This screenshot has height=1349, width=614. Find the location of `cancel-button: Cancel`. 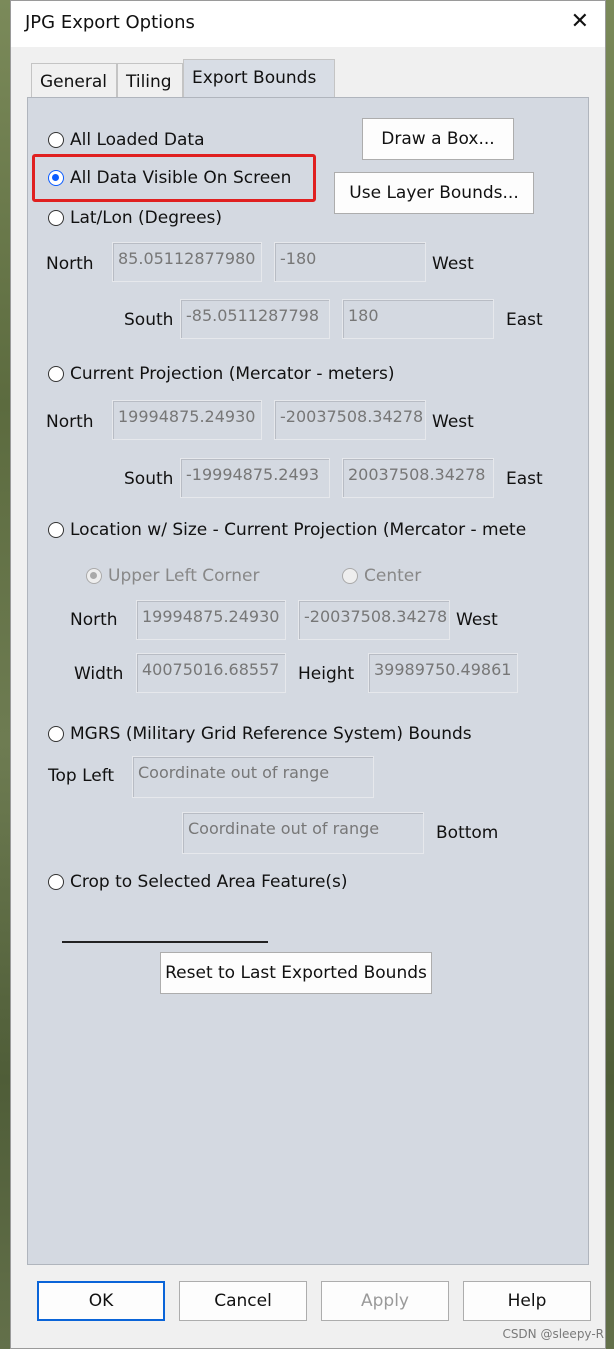

cancel-button: Cancel is located at coordinates (243, 1301).